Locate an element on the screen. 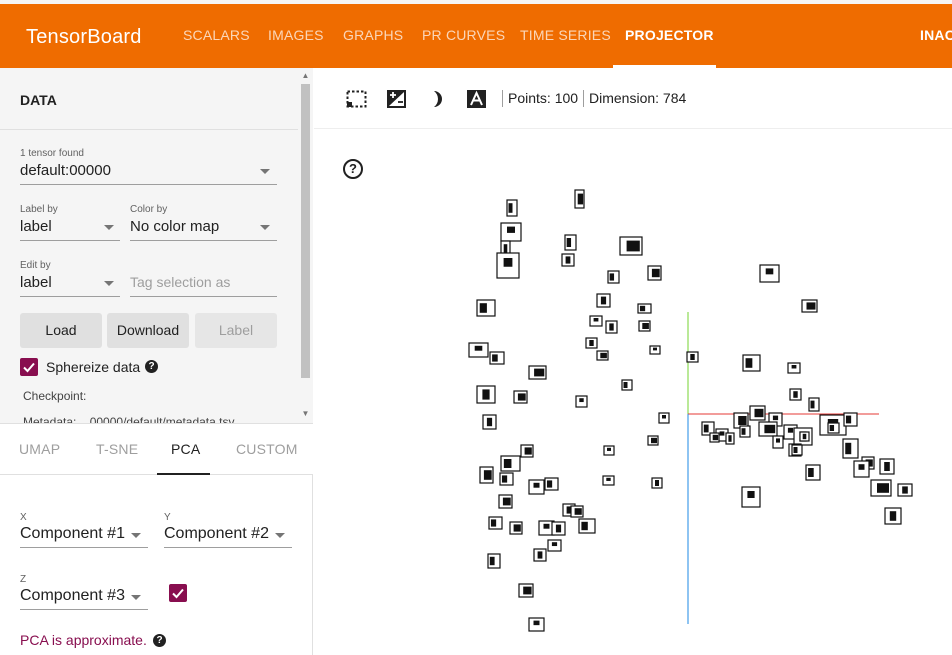  scroll-up-icon: ▲ is located at coordinates (305, 76).